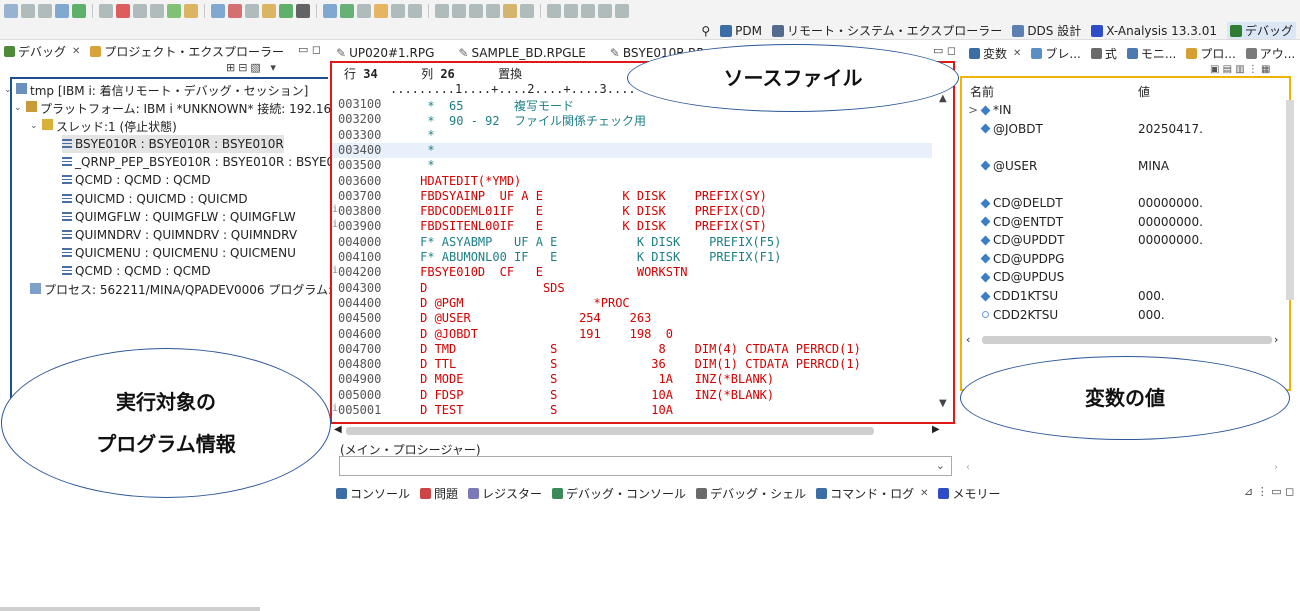  Describe the element at coordinates (872, 493) in the screenshot. I see `tab-console-5: コマンド・ログ ✕` at that location.